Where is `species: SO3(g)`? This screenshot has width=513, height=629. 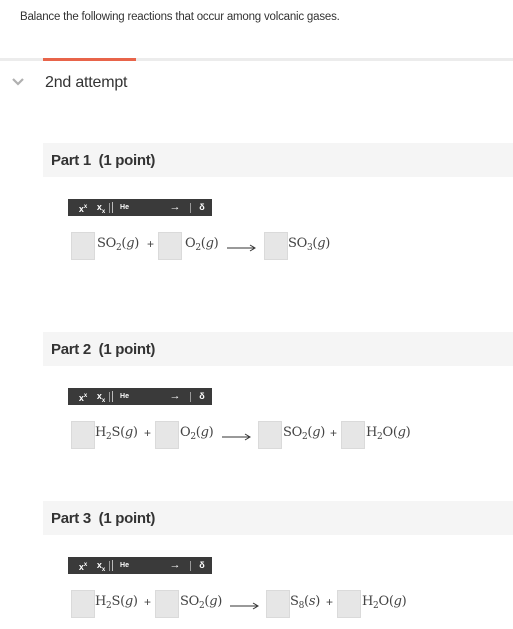
species: SO3(g) is located at coordinates (309, 244).